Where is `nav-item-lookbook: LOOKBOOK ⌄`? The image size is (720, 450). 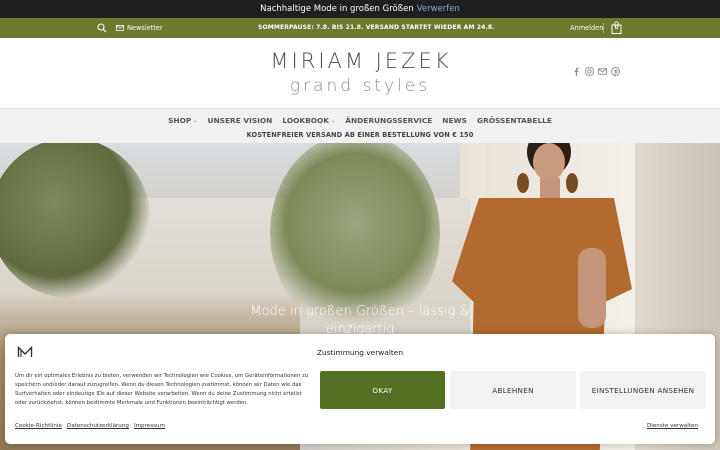 nav-item-lookbook: LOOKBOOK ⌄ is located at coordinates (308, 120).